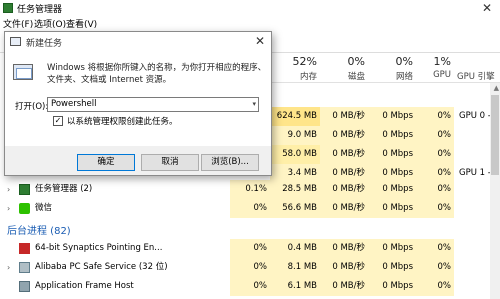 This screenshot has width=500, height=299. What do you see at coordinates (24, 248) in the screenshot?
I see `synaptics-icon` at bounding box center [24, 248].